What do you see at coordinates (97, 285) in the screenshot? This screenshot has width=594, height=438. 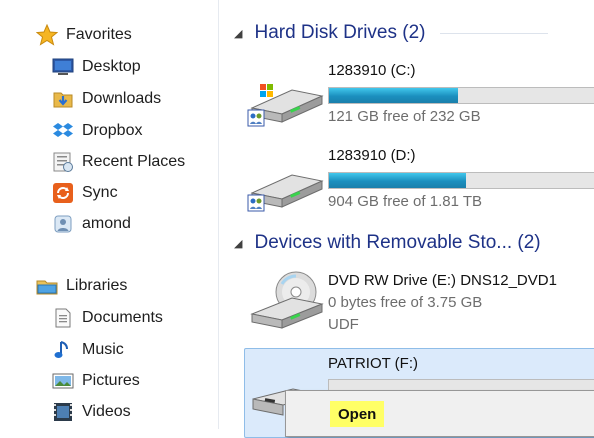 I see `nav-label: Libraries` at bounding box center [97, 285].